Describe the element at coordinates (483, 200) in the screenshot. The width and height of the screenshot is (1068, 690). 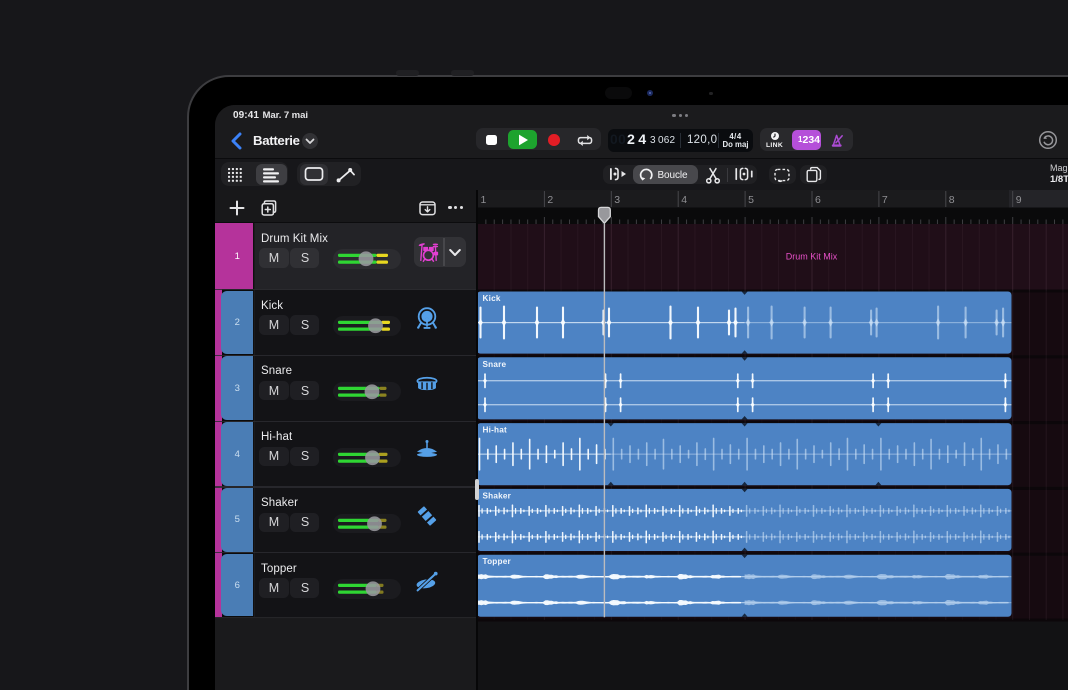
I see `svg-text: 1` at that location.